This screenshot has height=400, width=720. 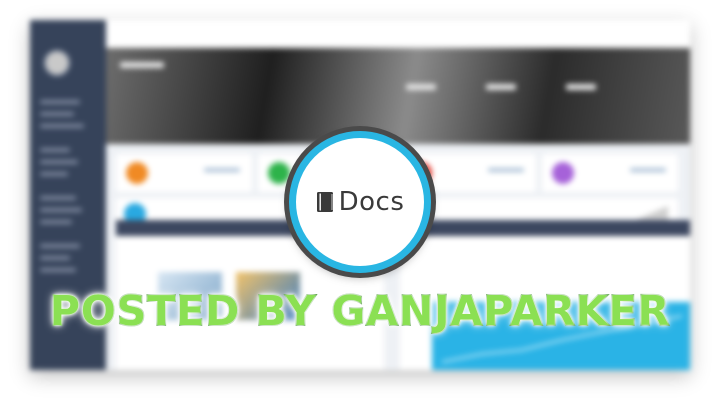 I want to click on avatar, so click(x=57, y=63).